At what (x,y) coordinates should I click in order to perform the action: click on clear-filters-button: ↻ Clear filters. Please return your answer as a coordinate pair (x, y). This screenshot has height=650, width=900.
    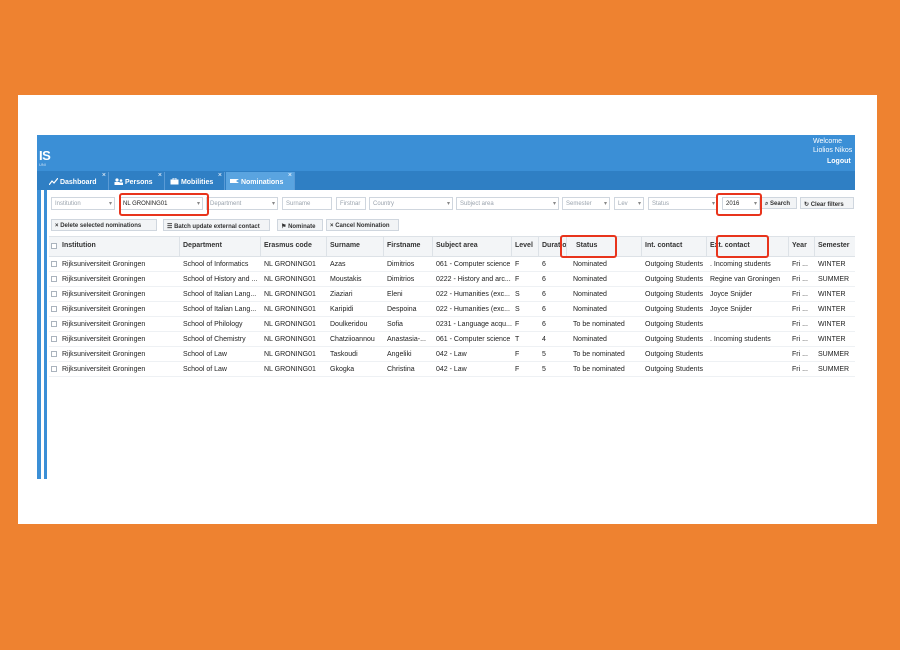
    Looking at the image, I should click on (827, 203).